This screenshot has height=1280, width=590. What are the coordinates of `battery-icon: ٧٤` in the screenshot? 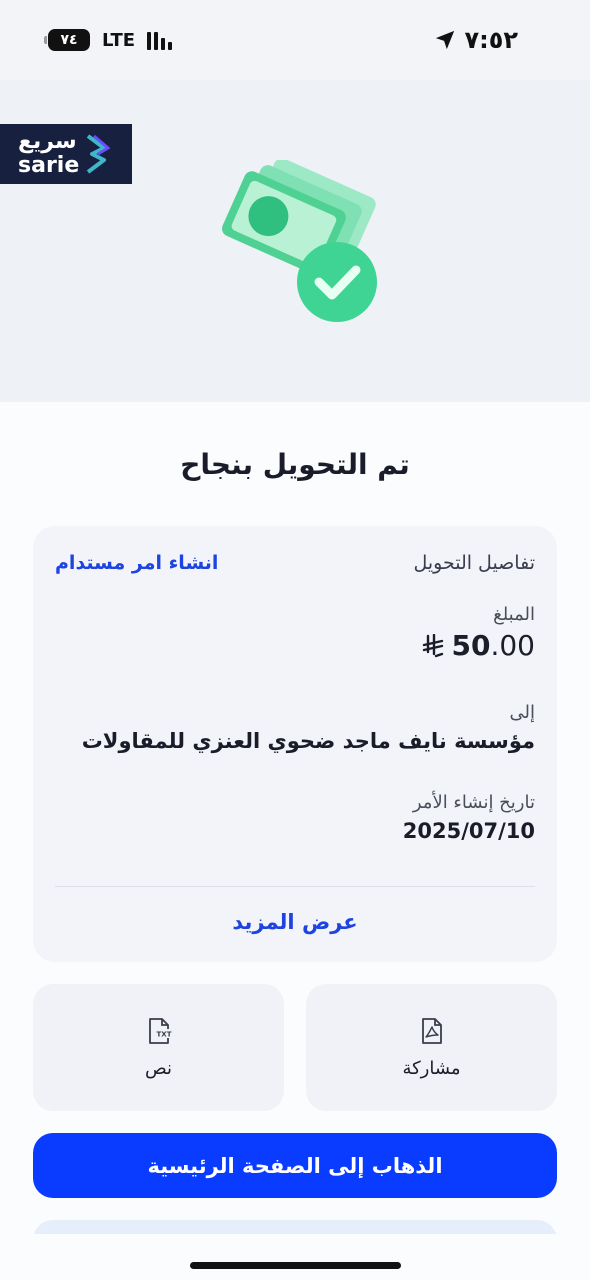 It's located at (67, 40).